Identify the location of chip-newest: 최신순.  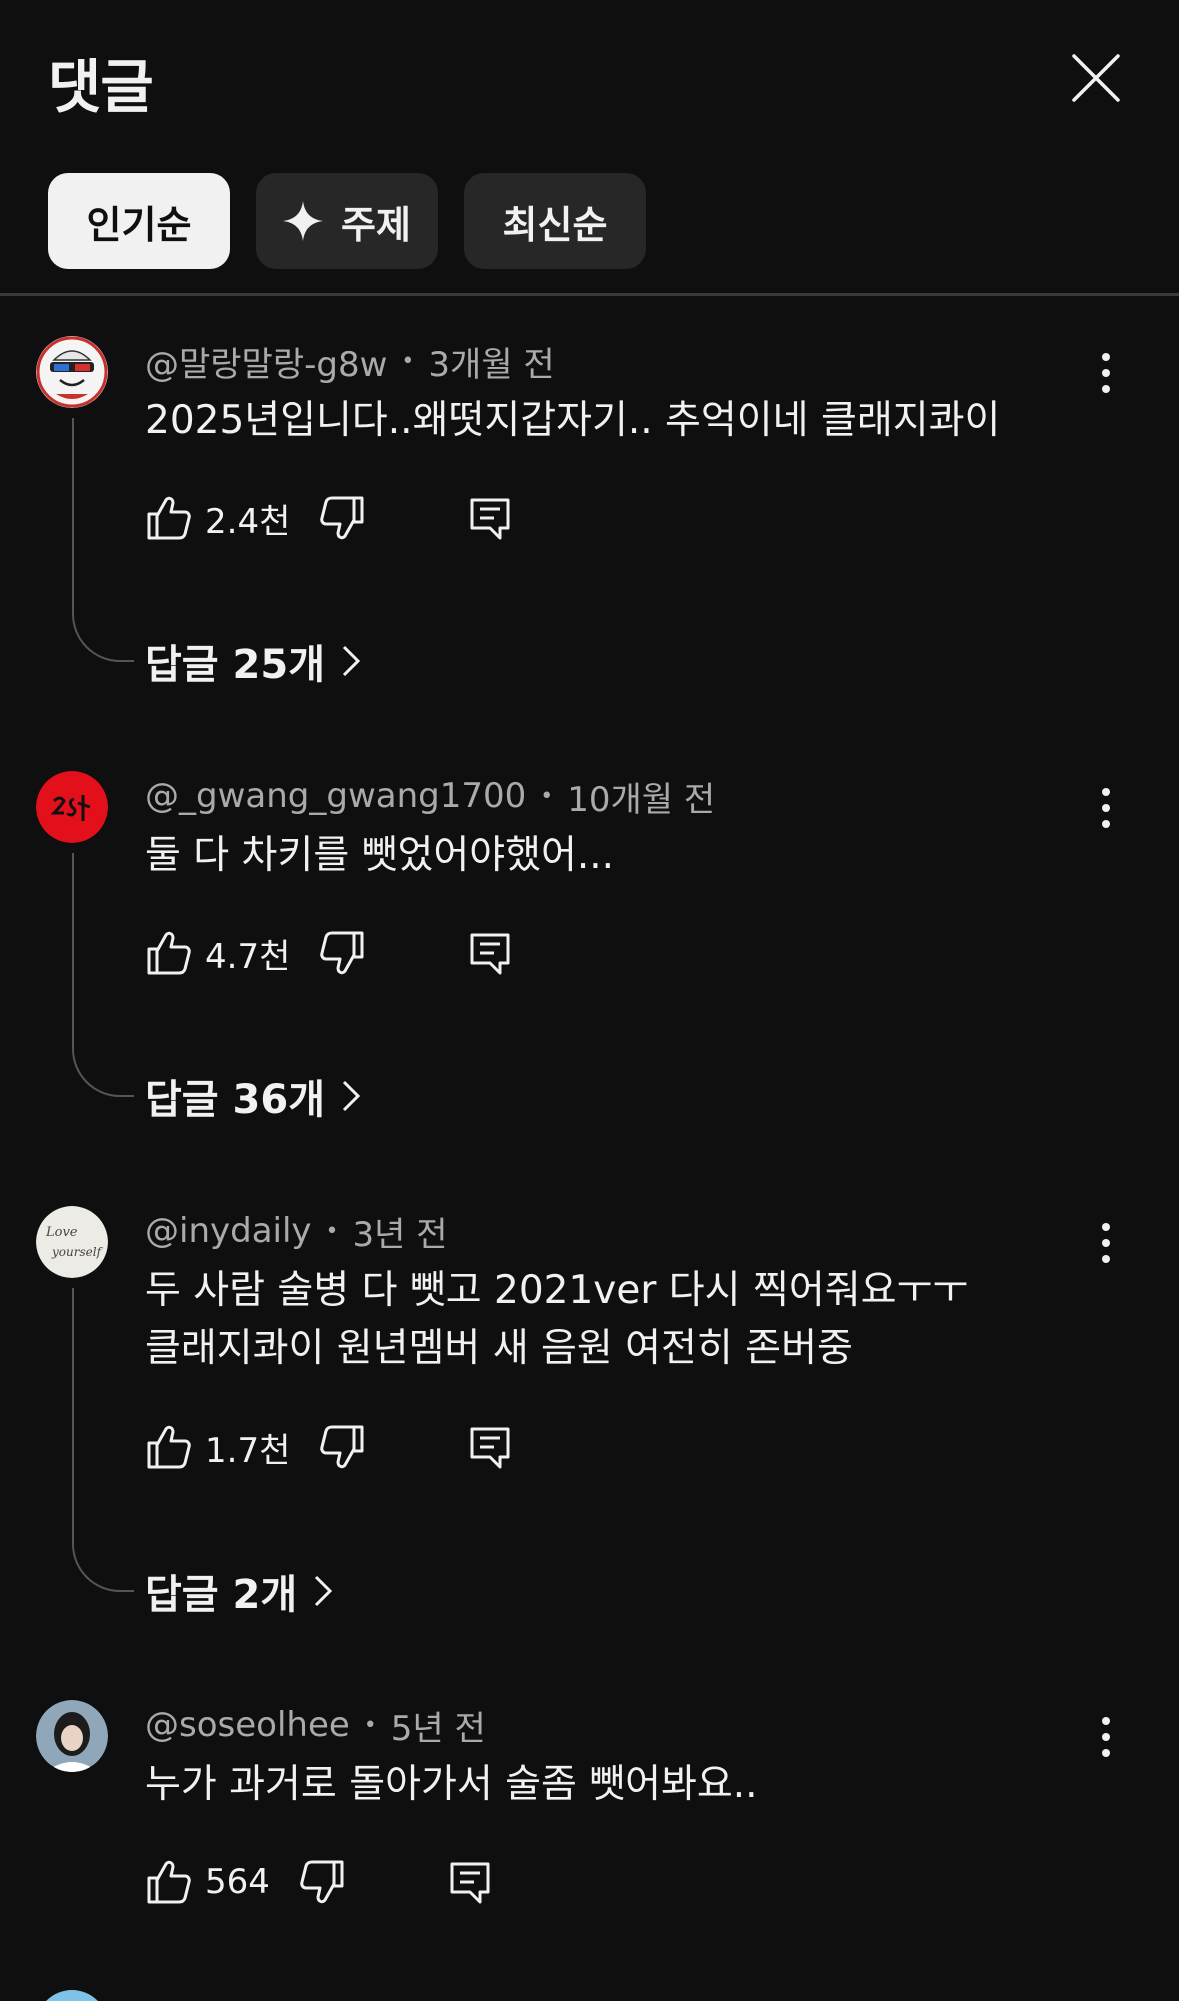
(555, 221).